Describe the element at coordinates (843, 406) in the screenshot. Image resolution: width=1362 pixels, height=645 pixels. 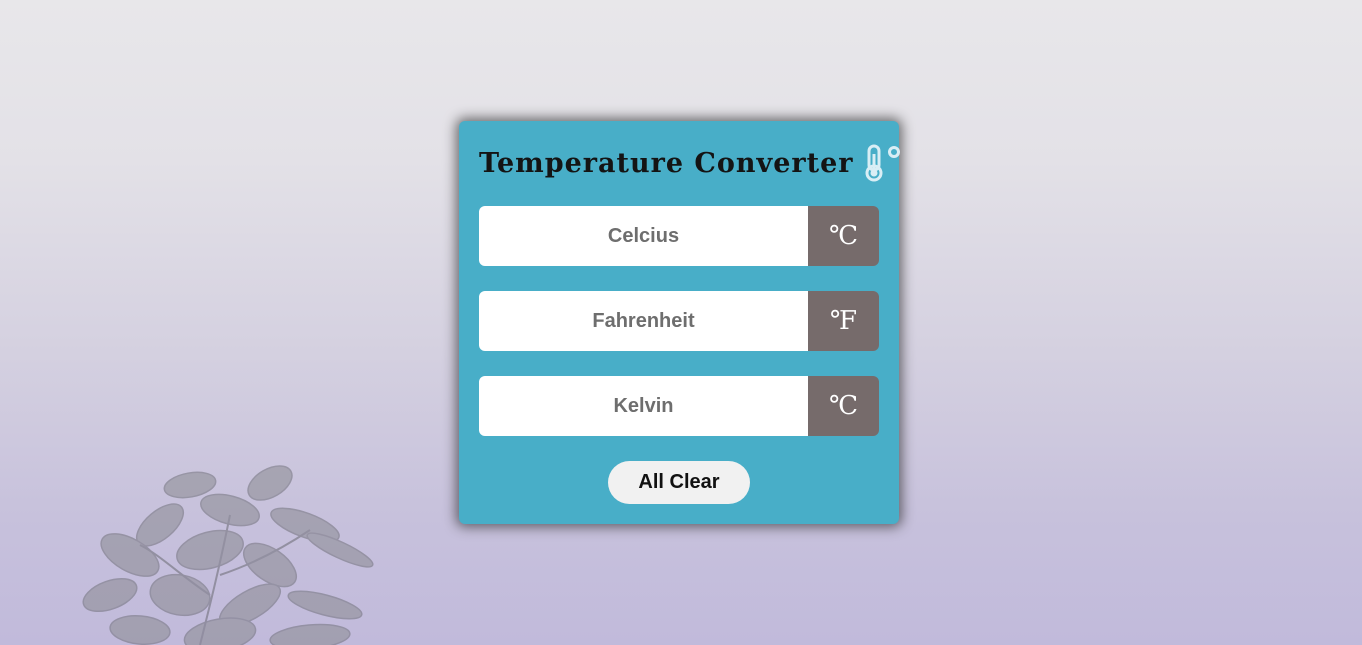
I see `kelvin-unit-label: ℃` at that location.